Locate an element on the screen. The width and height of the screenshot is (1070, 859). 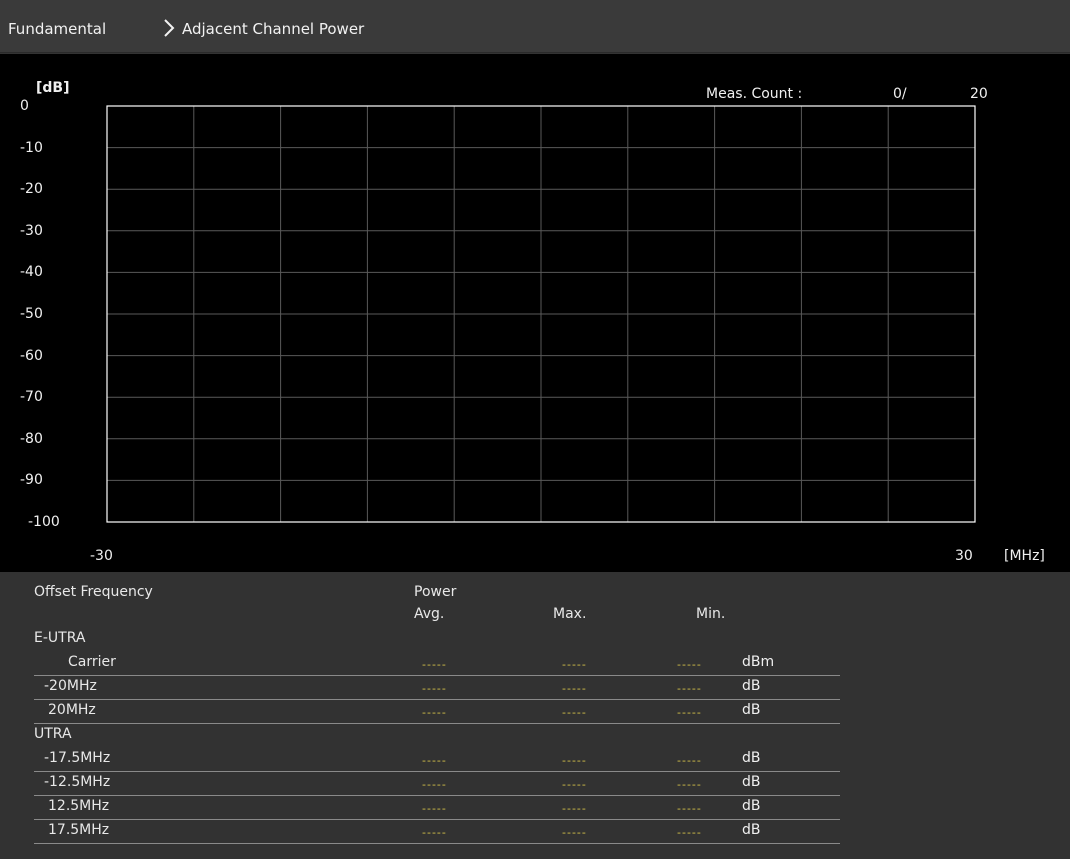
x-axis-unit-label: [MHz] is located at coordinates (1024, 556).